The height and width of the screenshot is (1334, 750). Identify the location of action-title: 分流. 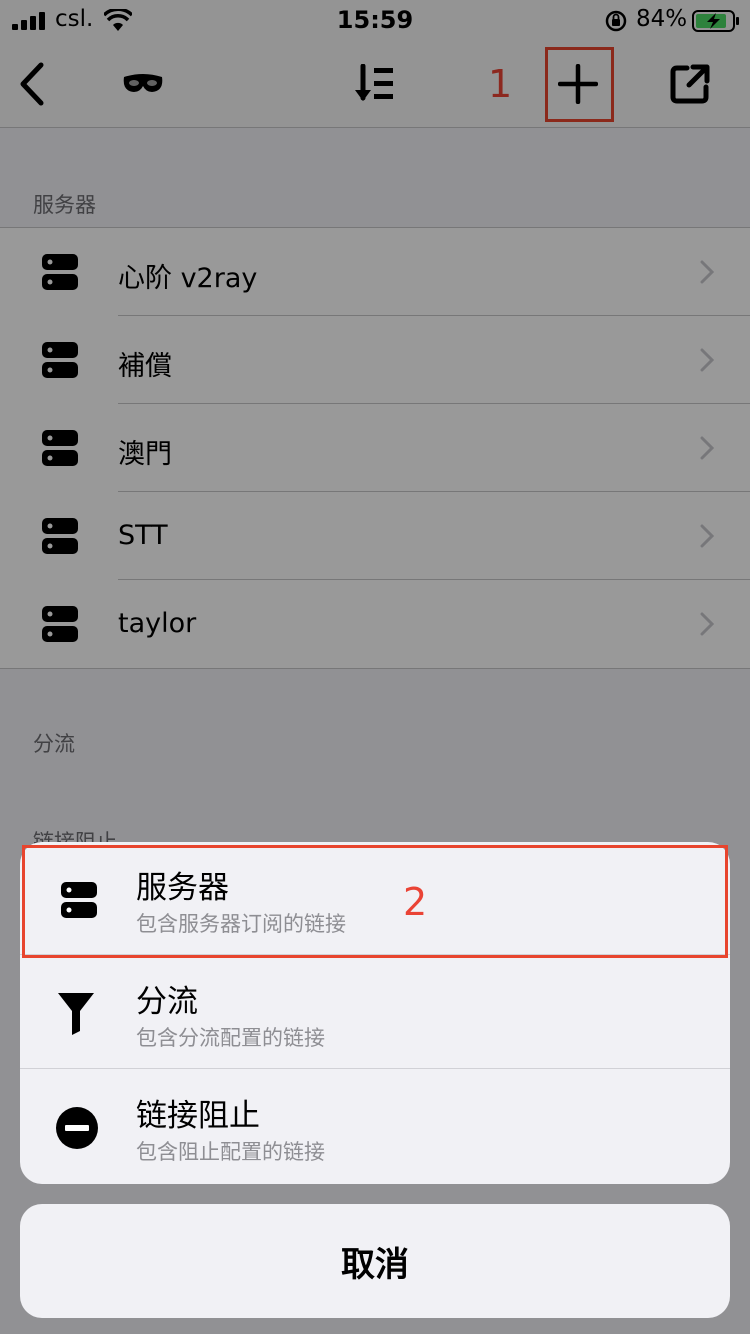
(167, 1002).